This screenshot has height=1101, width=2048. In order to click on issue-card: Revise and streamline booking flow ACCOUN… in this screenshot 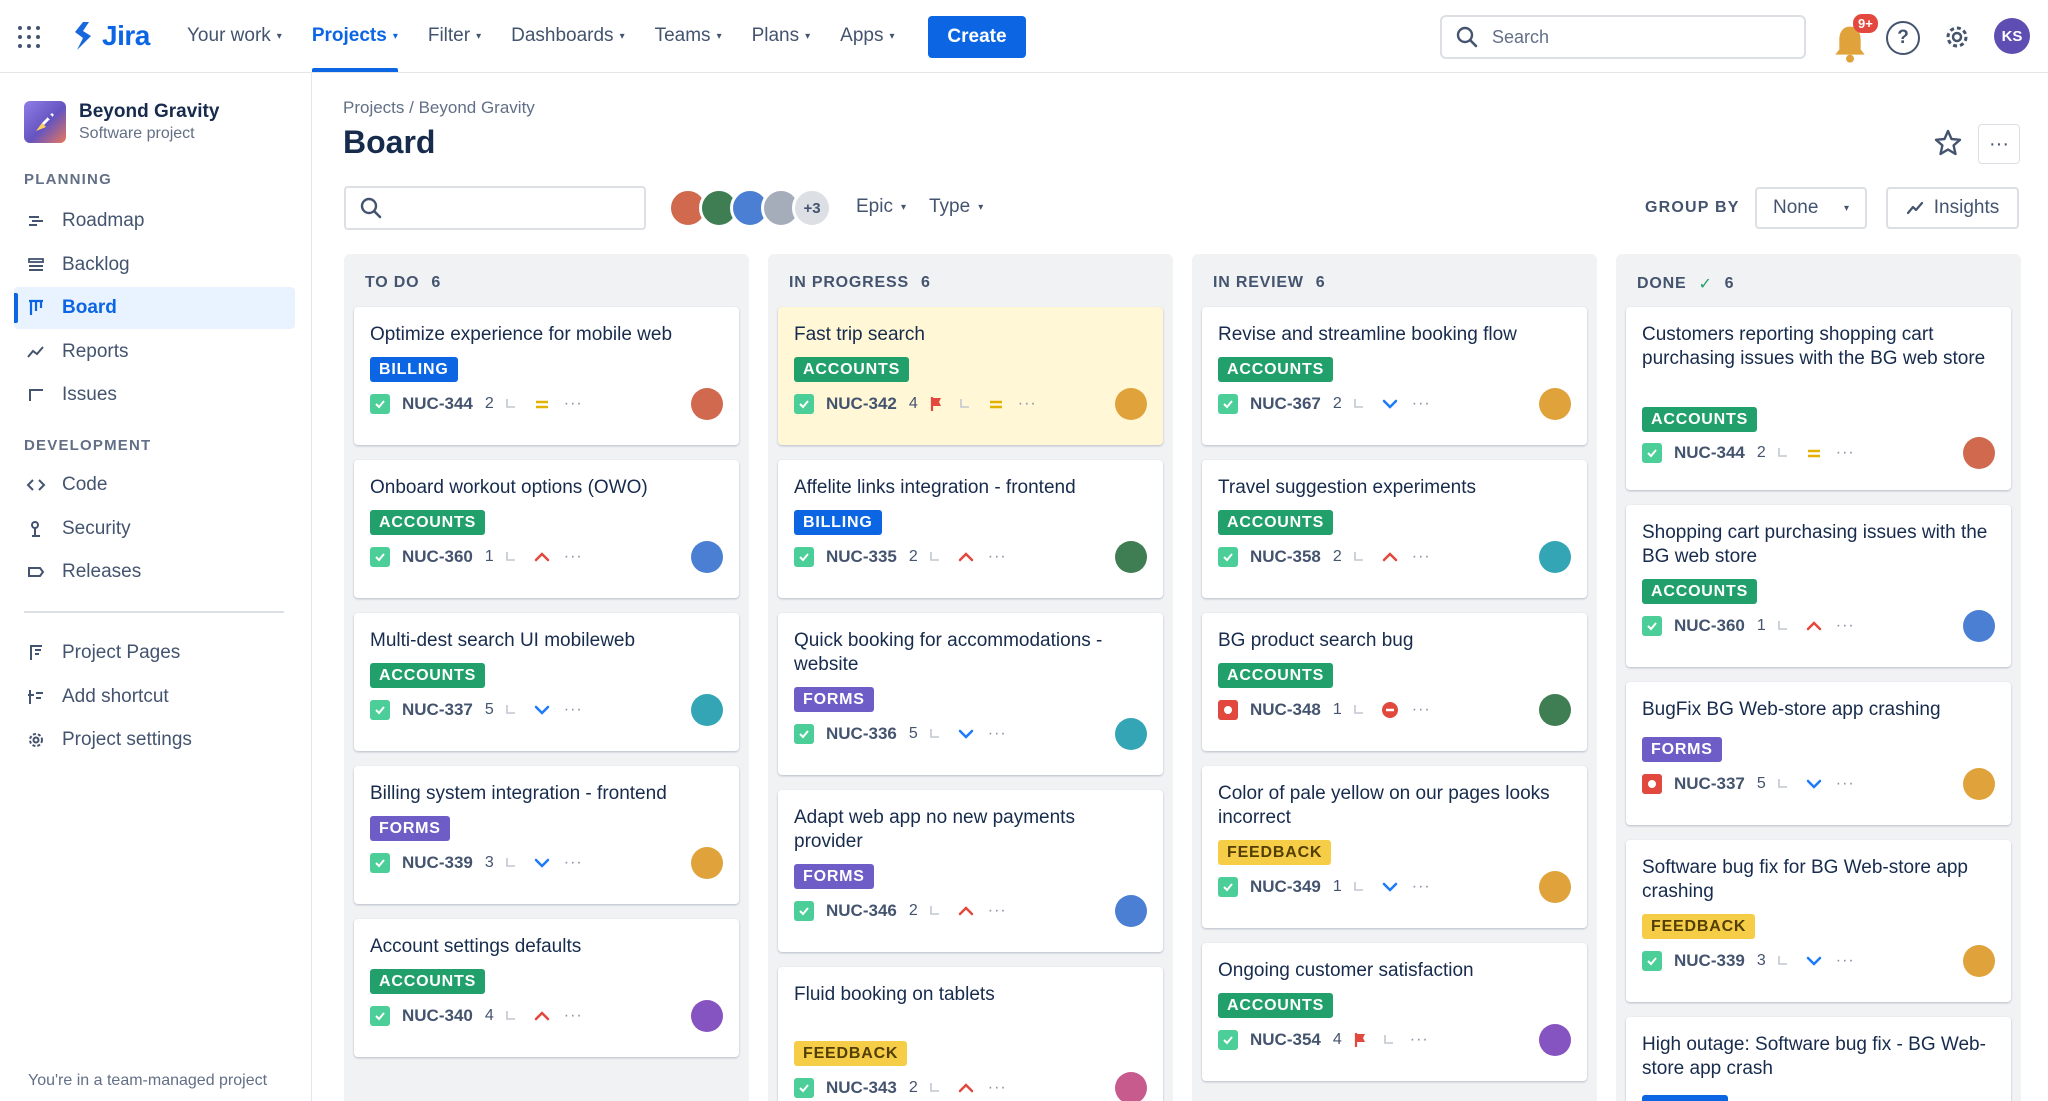, I will do `click(1394, 376)`.